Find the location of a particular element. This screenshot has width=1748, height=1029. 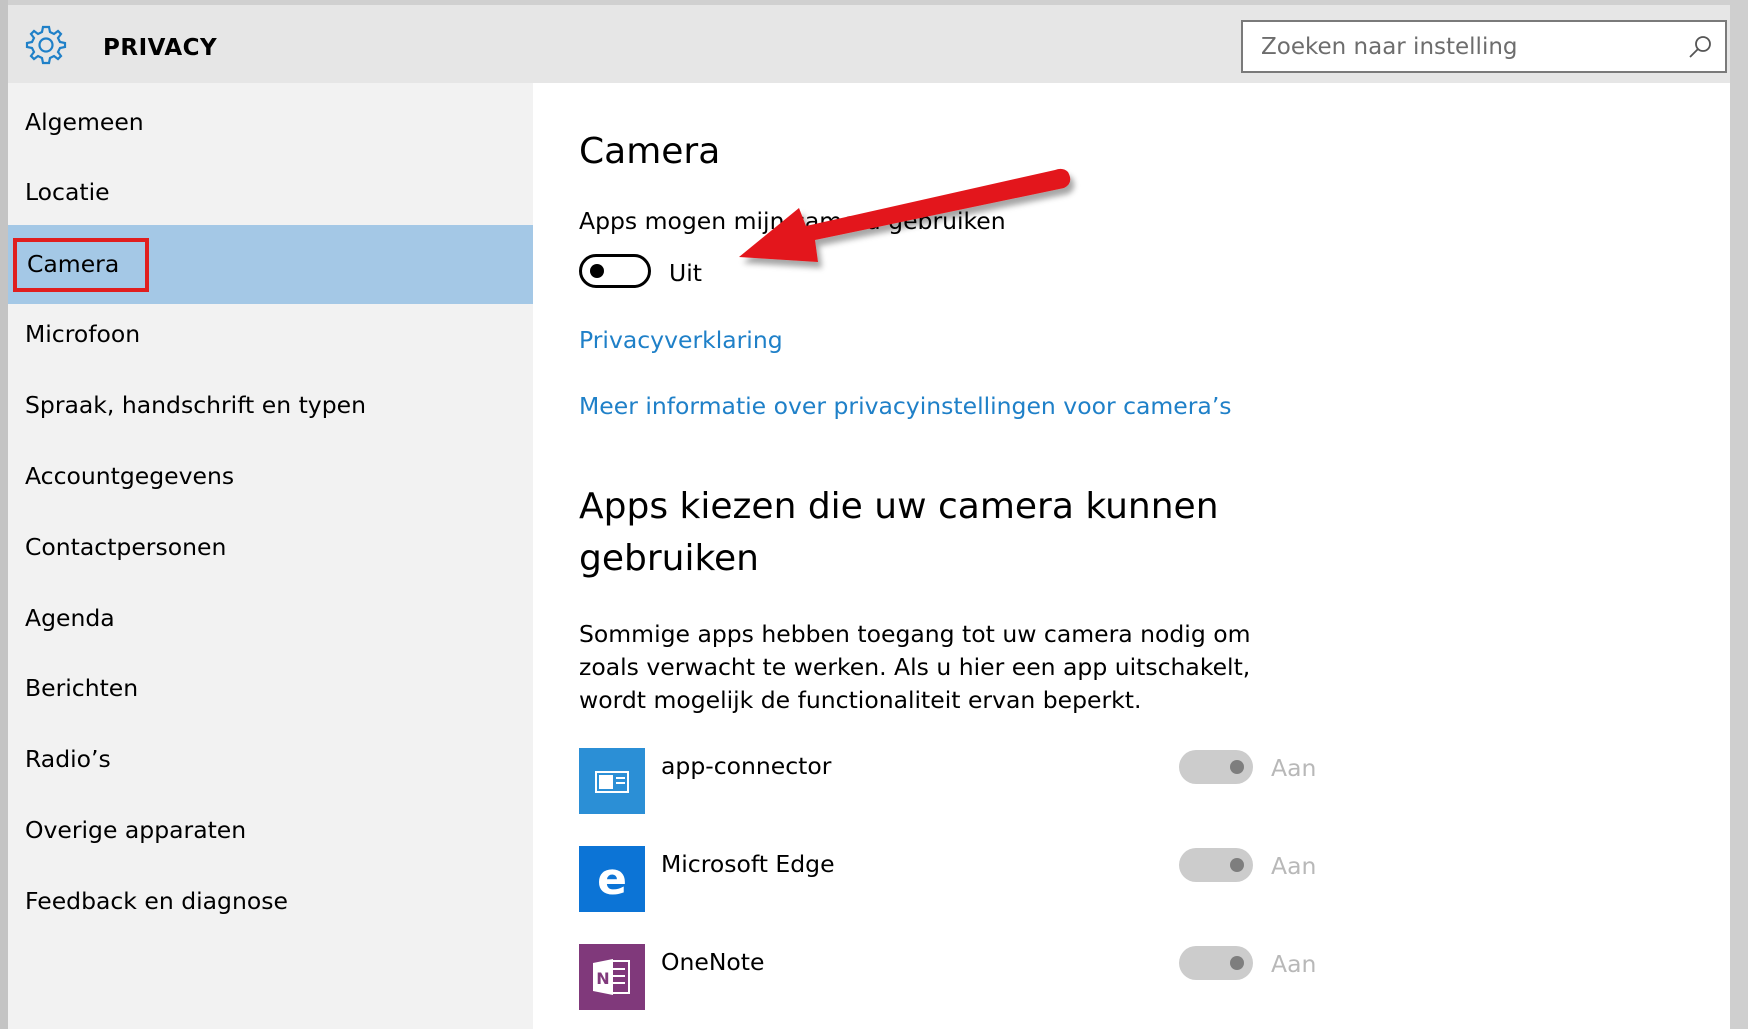

edge-toggle is located at coordinates (1216, 865).